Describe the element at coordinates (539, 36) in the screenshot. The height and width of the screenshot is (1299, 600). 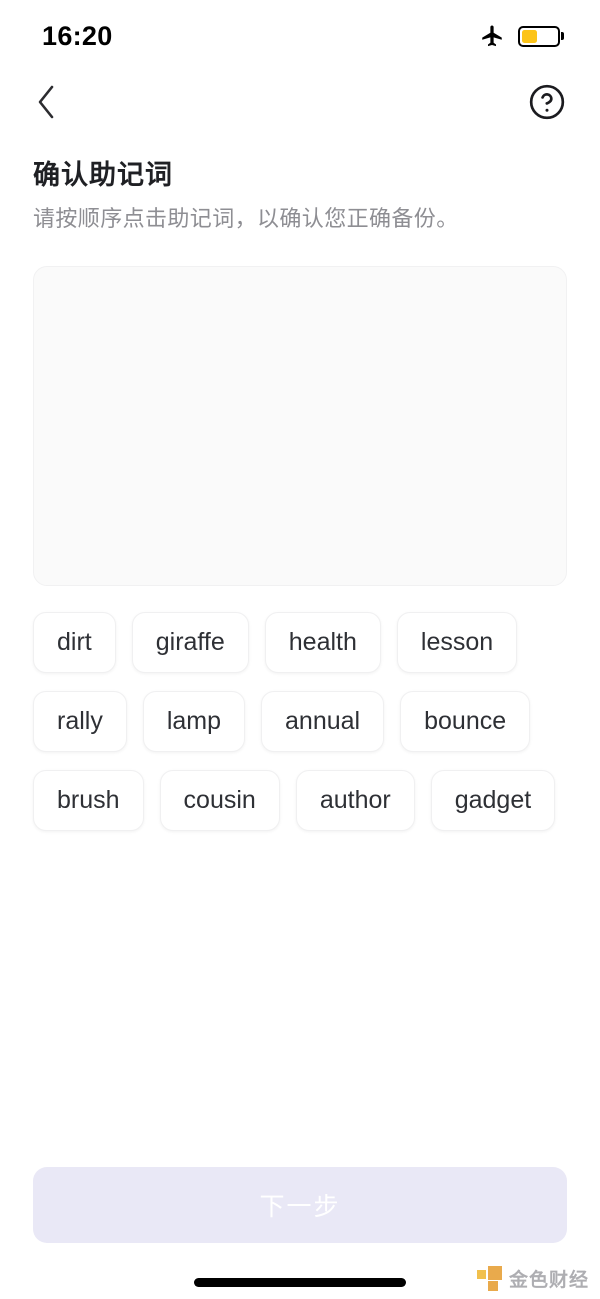
I see `battery-low-power-icon` at that location.